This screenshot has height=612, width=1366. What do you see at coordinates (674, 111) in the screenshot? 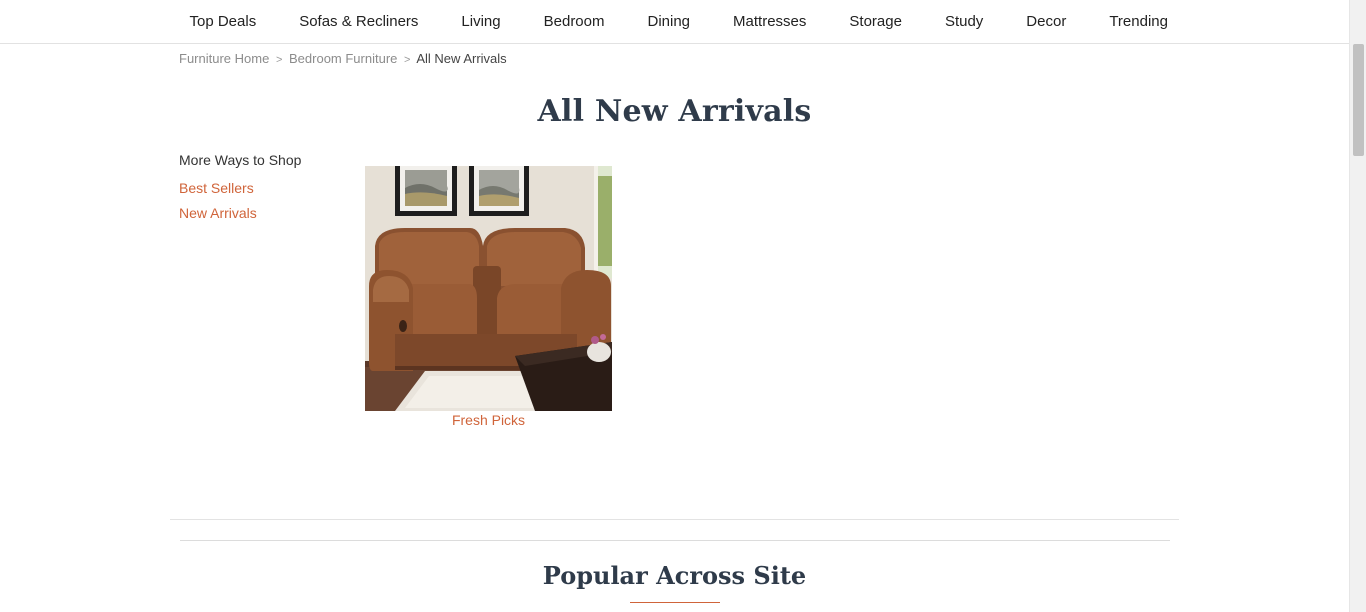
I see `page-title: All New Arrivals` at bounding box center [674, 111].